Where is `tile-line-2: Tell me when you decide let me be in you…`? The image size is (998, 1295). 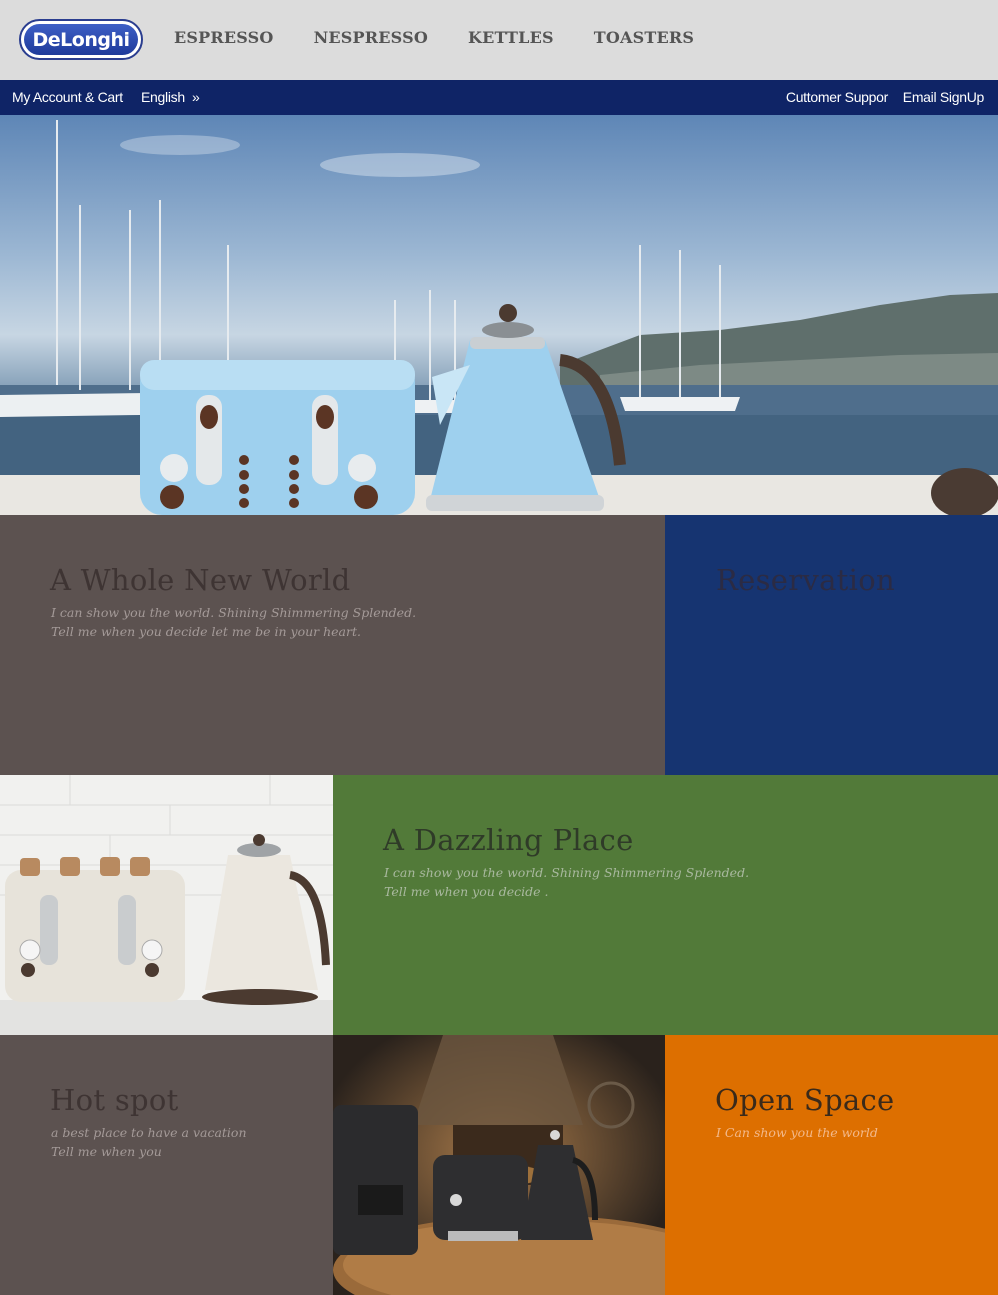
tile-line-2: Tell me when you decide let me be in you… is located at coordinates (206, 631).